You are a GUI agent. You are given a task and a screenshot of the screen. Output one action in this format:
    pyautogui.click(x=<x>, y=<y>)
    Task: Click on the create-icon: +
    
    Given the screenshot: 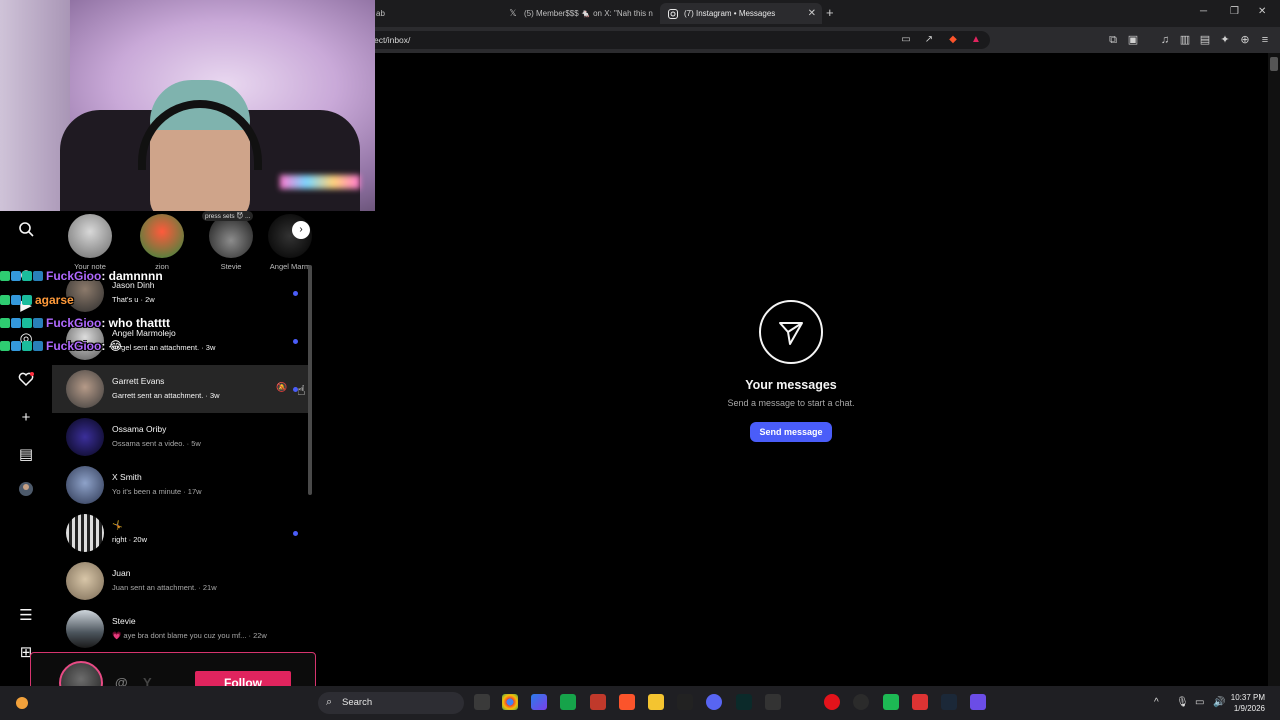 What is the action you would take?
    pyautogui.click(x=26, y=418)
    